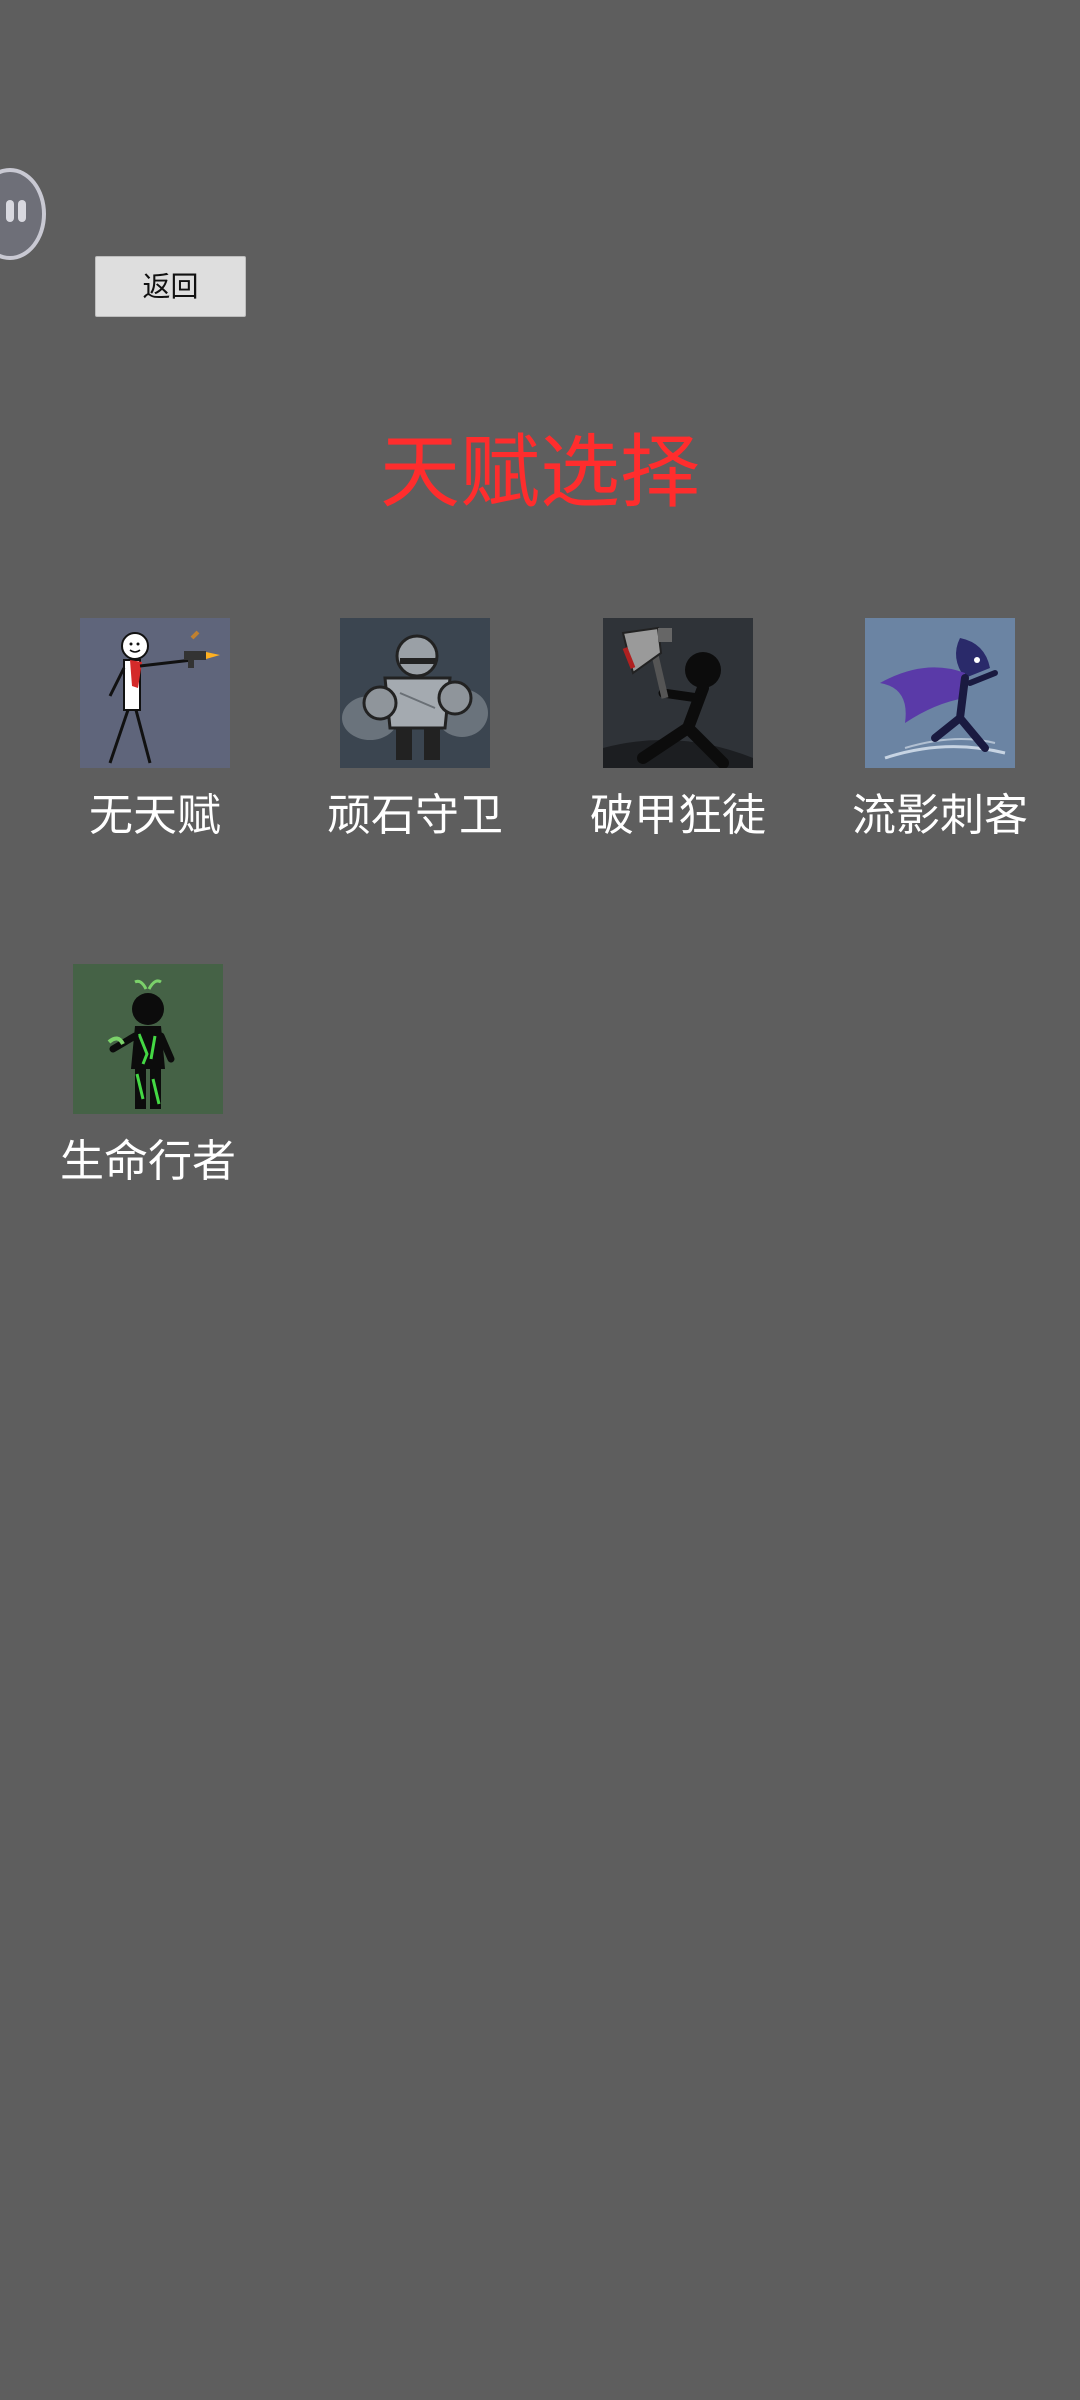 This screenshot has height=2400, width=1080. What do you see at coordinates (678, 815) in the screenshot?
I see `talent-label: 破甲狂徒` at bounding box center [678, 815].